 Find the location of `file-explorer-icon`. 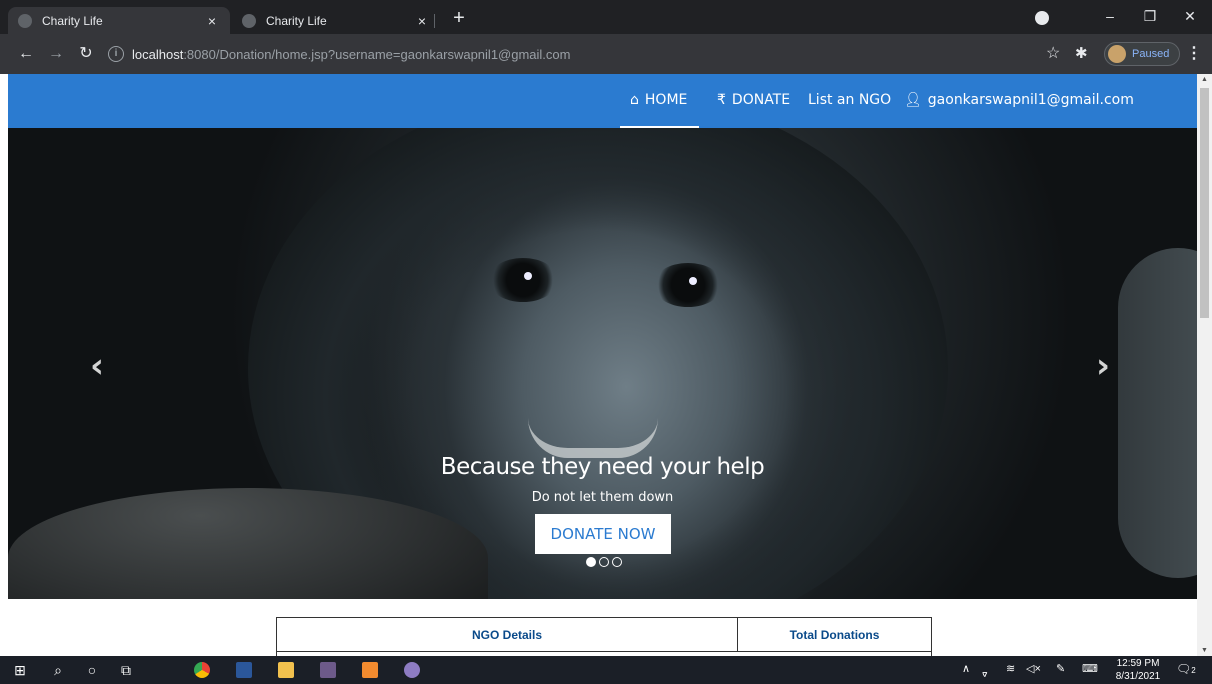

file-explorer-icon is located at coordinates (286, 670).